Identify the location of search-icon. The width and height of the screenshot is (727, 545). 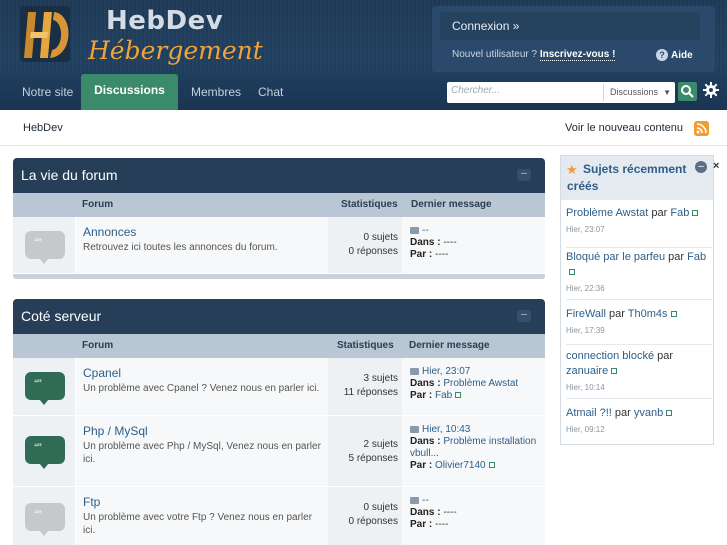
(687, 91).